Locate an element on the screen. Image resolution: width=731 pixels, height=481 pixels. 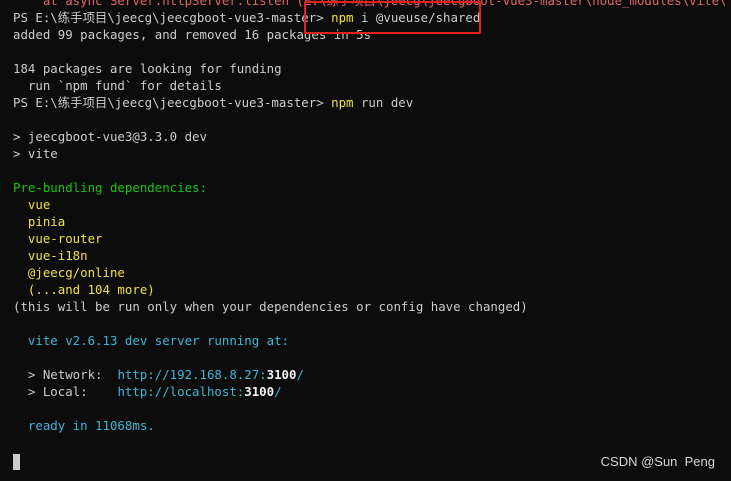
terminal-line: pinia is located at coordinates (369, 221).